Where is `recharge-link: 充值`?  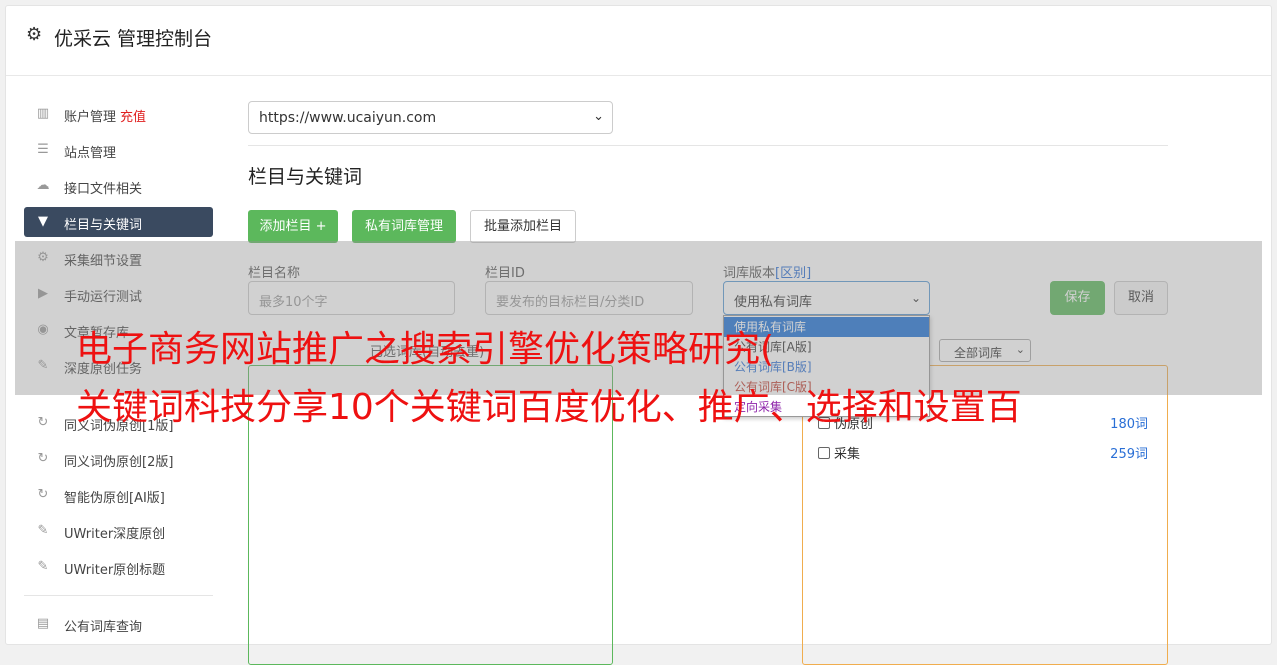
recharge-link: 充值 is located at coordinates (133, 117).